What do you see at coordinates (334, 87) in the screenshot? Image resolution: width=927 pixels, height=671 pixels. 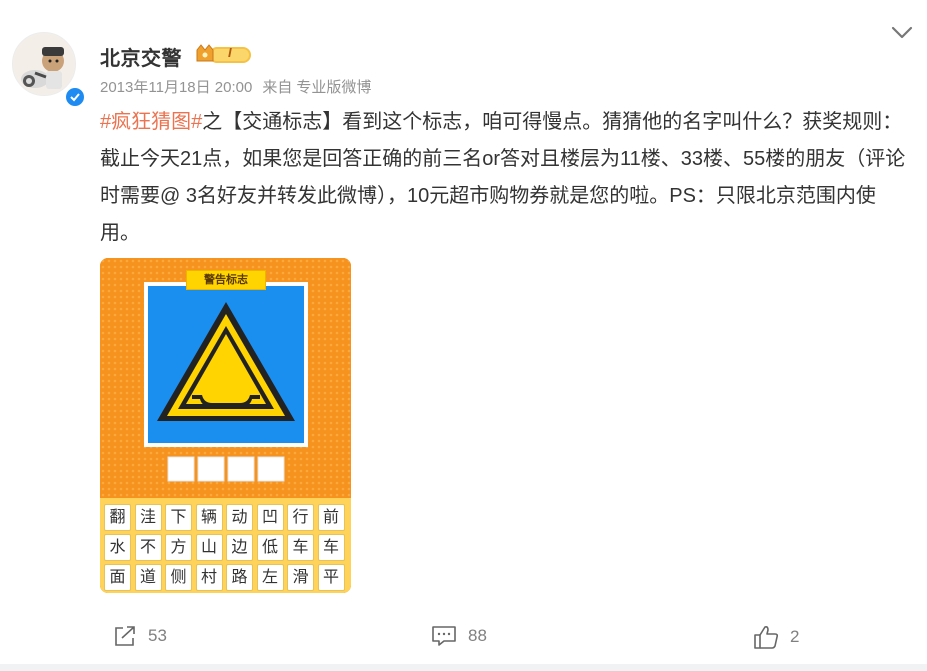 I see `post-source: 专业版微博` at bounding box center [334, 87].